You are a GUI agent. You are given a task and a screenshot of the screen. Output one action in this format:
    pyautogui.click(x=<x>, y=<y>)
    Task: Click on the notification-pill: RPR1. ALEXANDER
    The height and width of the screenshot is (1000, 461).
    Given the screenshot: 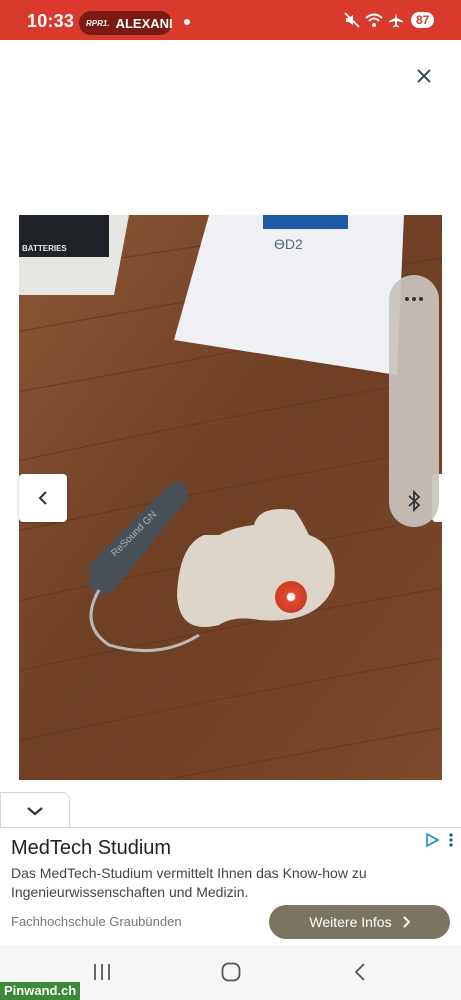 What is the action you would take?
    pyautogui.click(x=125, y=23)
    